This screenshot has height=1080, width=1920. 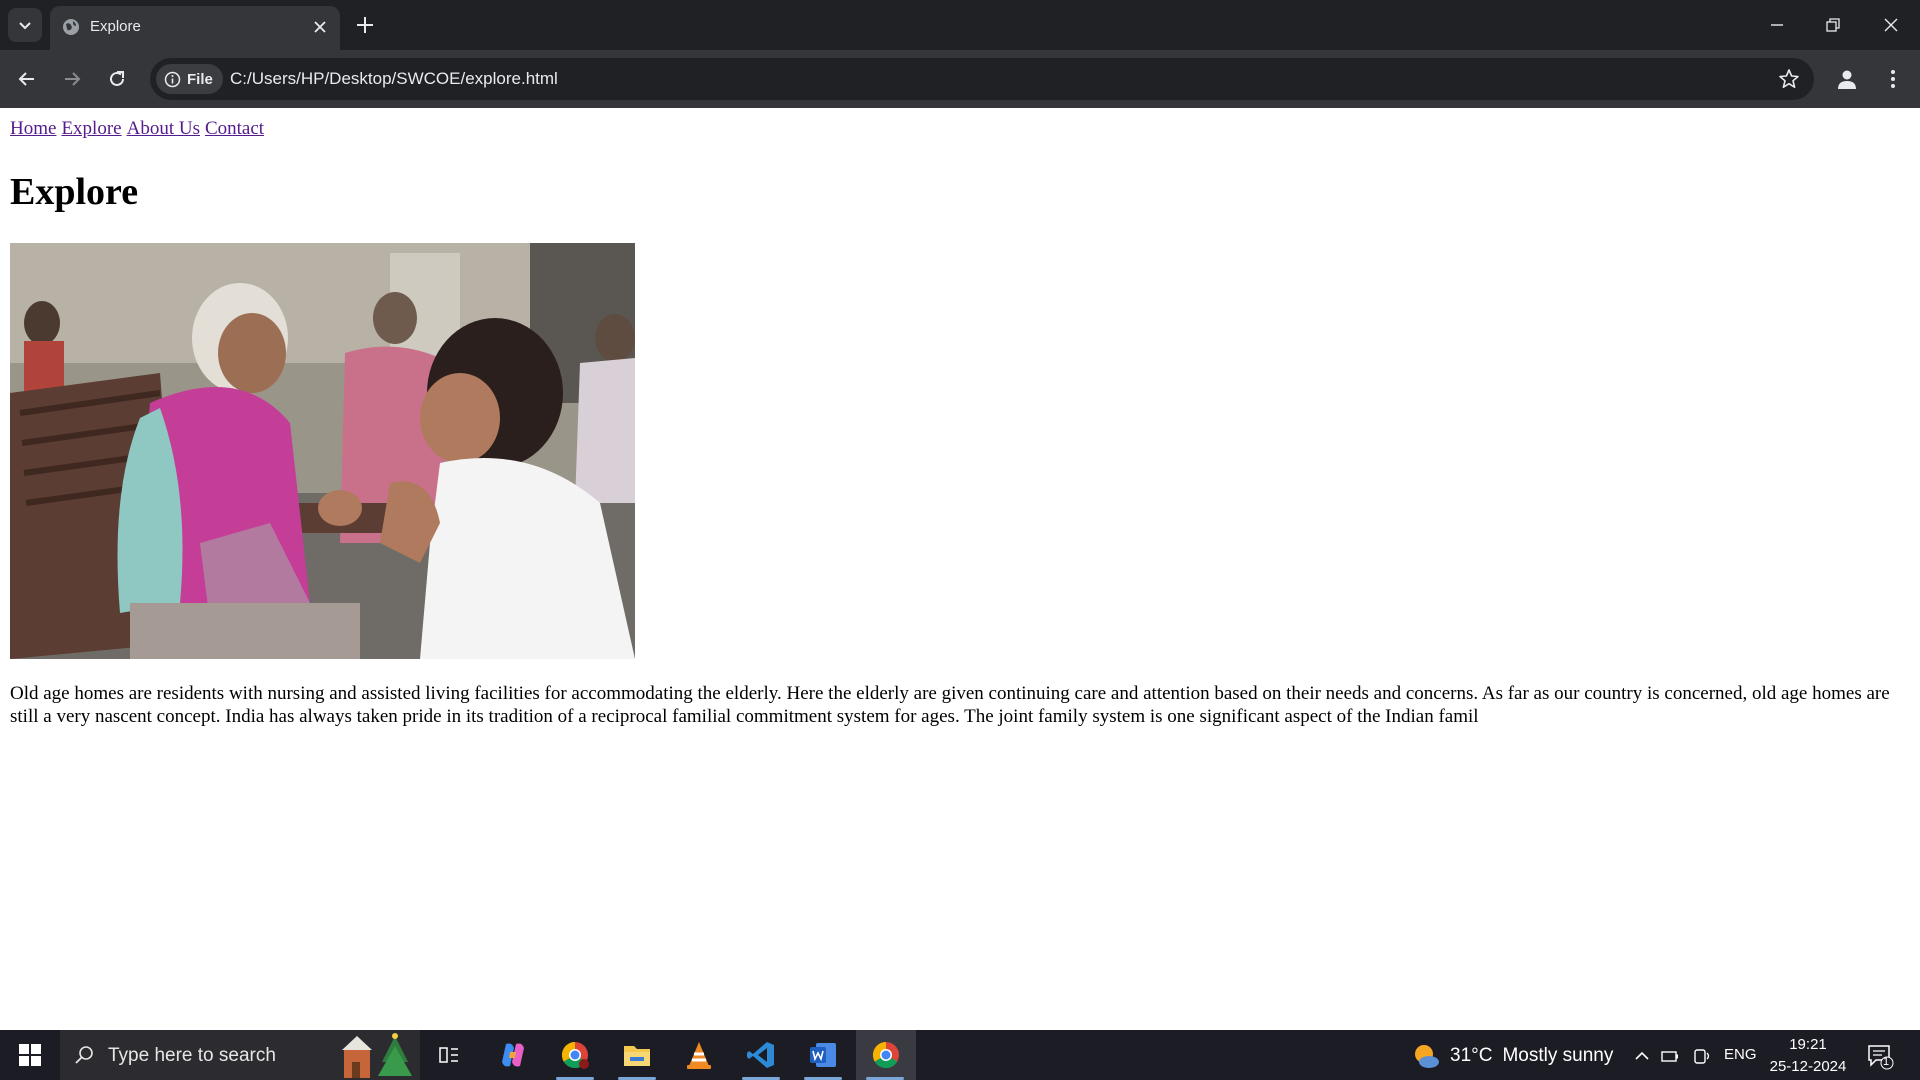 I want to click on bookmark-star-icon, so click(x=1789, y=79).